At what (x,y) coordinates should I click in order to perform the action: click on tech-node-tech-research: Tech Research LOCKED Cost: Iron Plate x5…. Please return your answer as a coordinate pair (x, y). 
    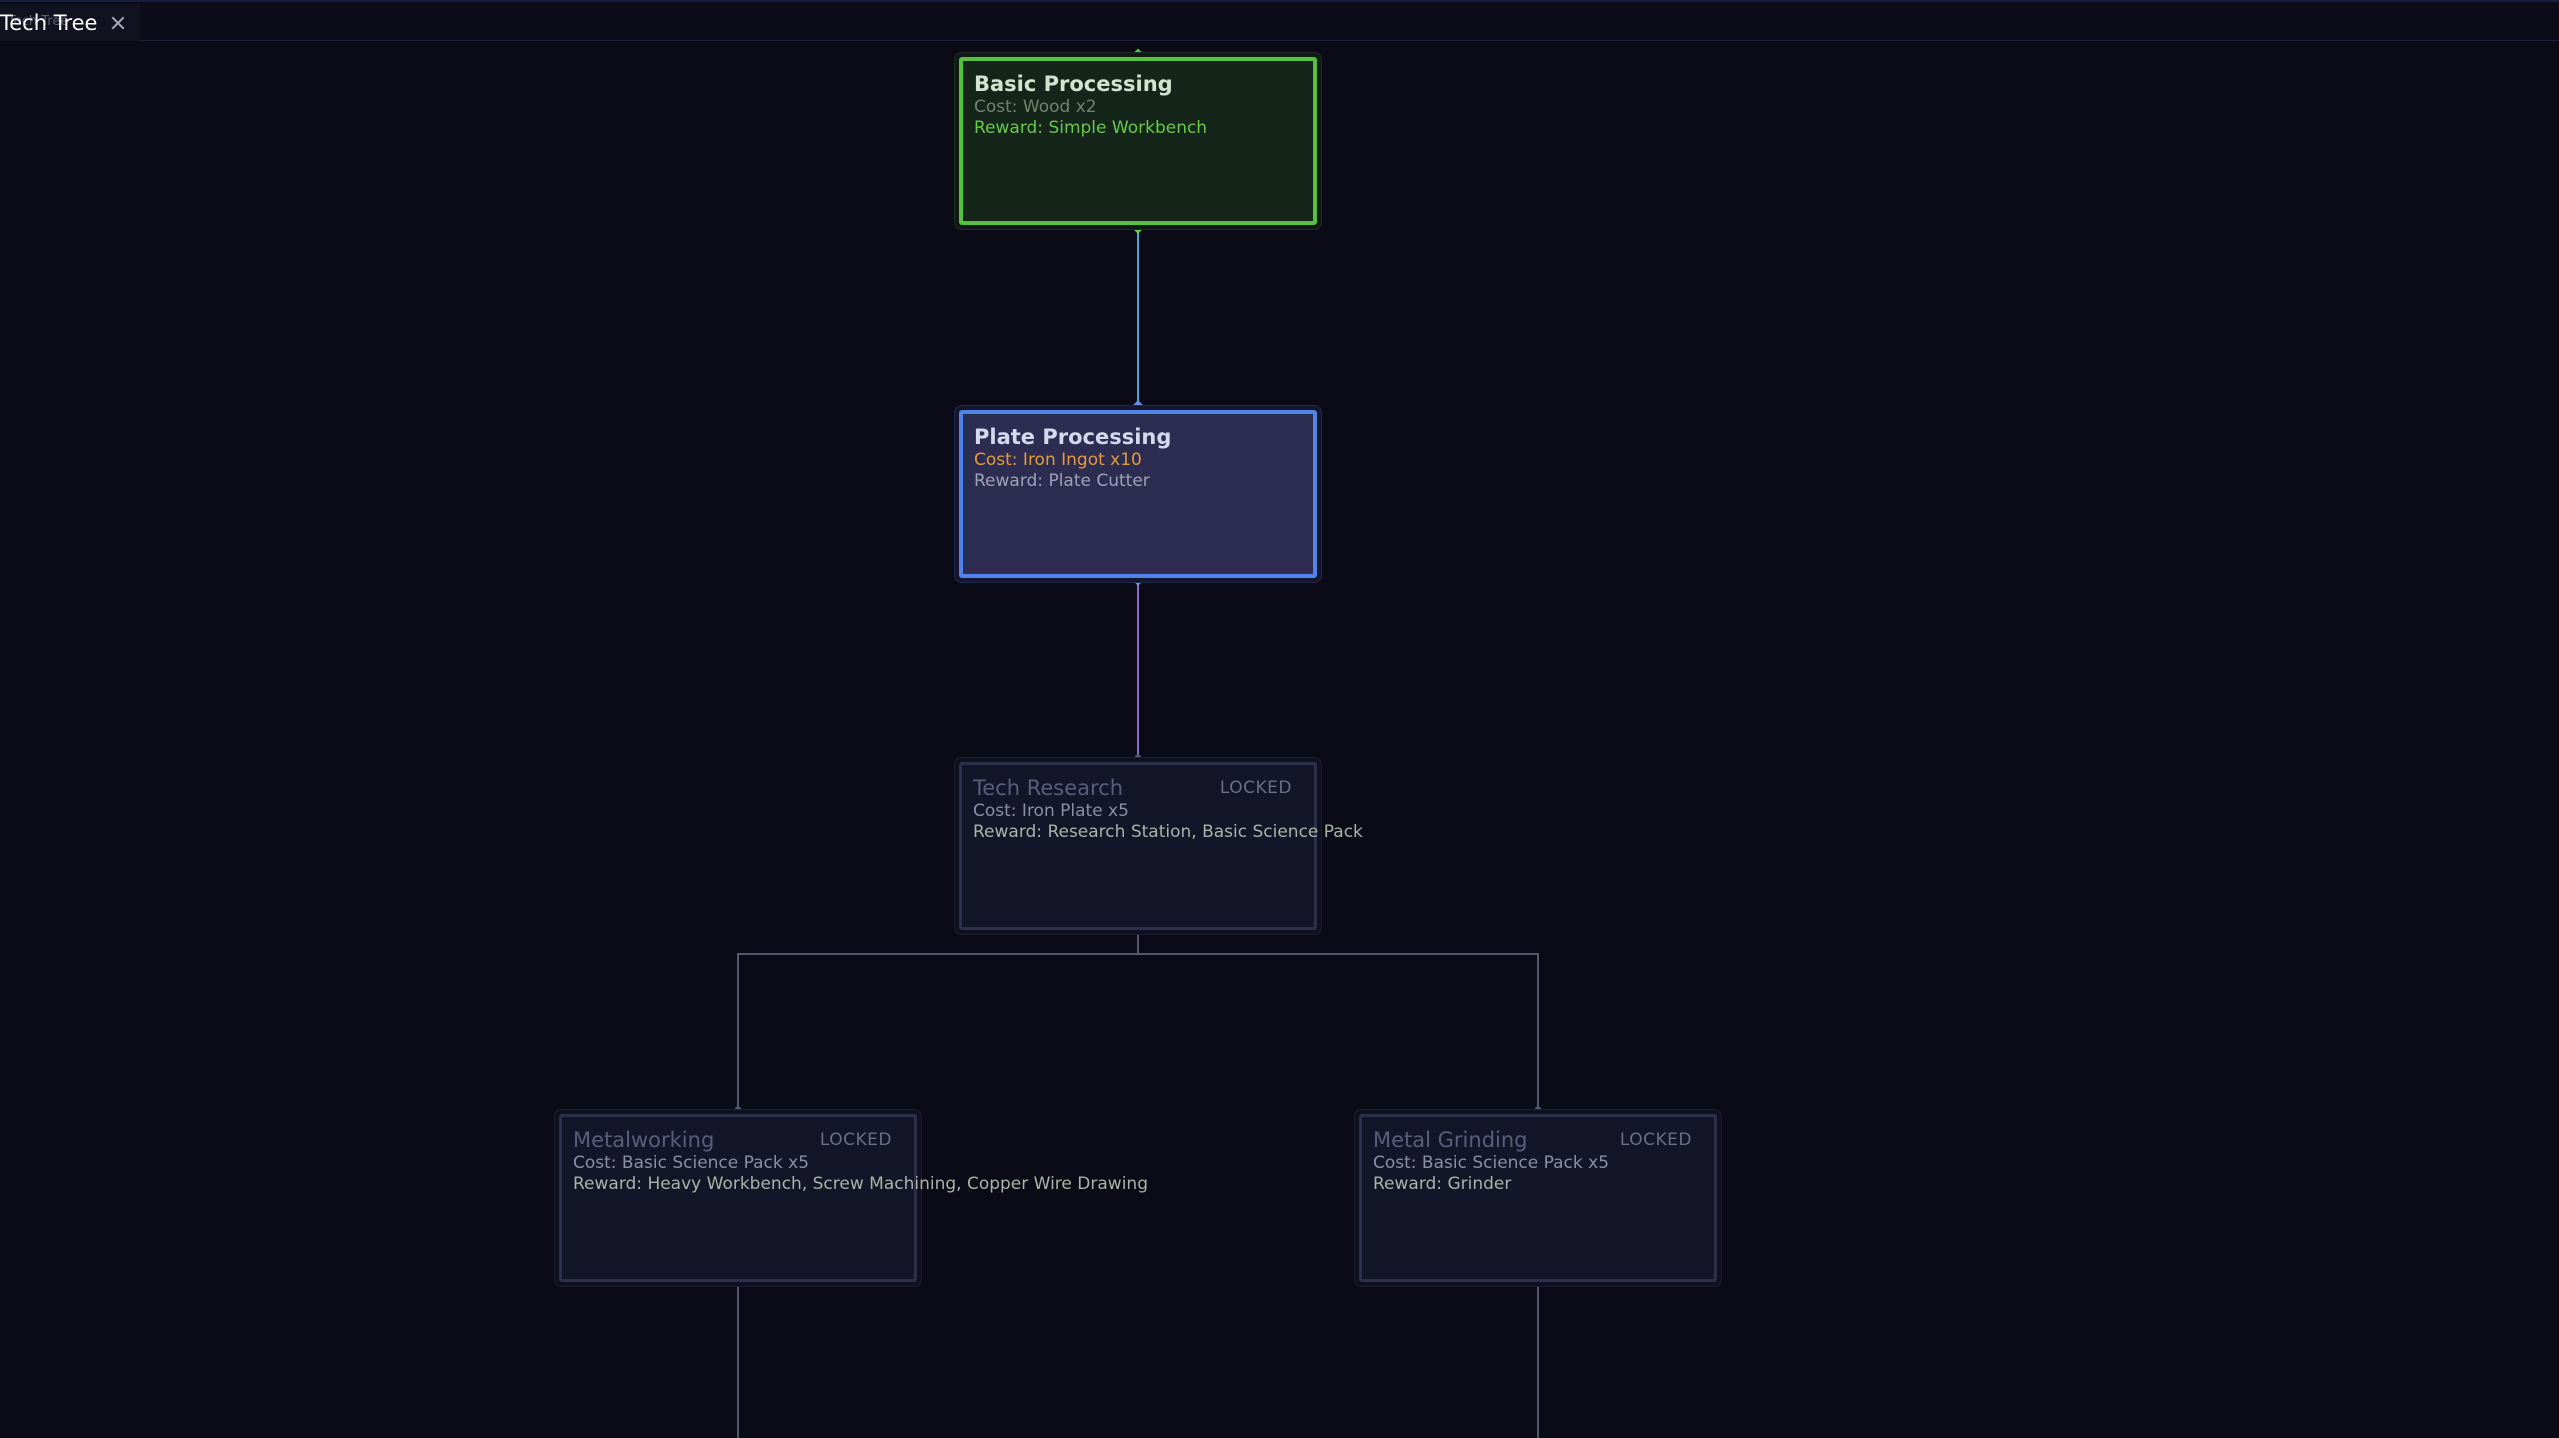
    Looking at the image, I should click on (1161, 846).